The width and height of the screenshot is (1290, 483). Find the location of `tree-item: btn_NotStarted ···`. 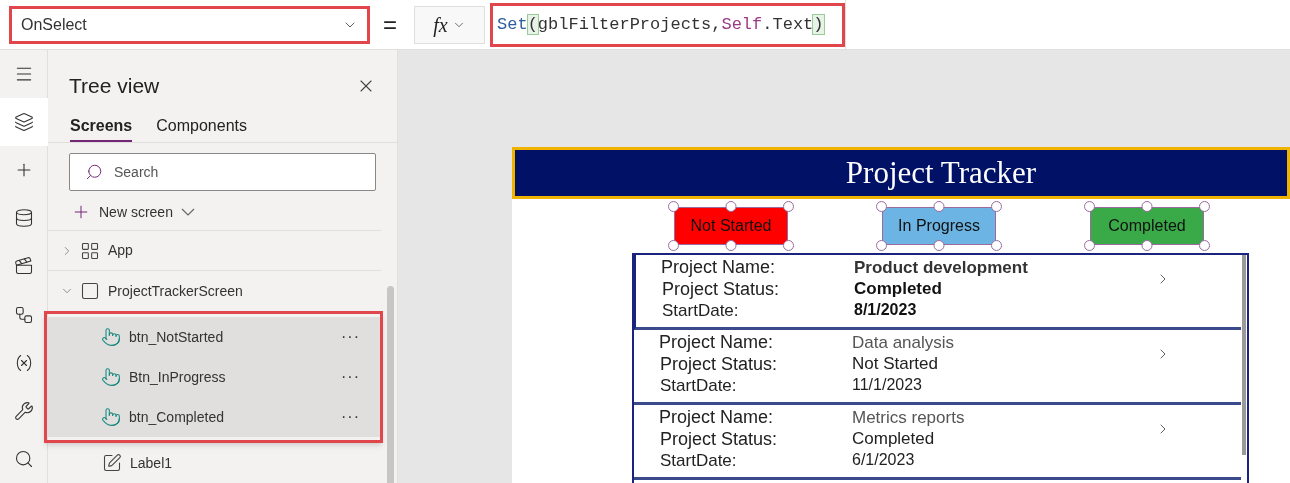

tree-item: btn_NotStarted ··· is located at coordinates (213, 337).